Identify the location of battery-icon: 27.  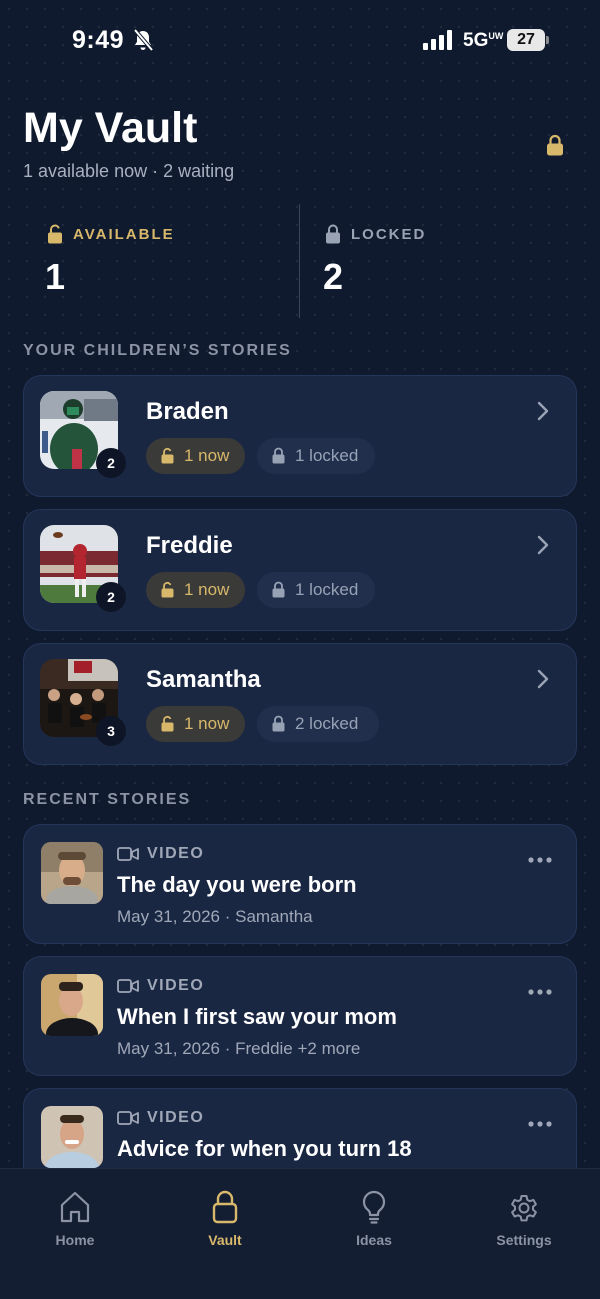
(528, 40).